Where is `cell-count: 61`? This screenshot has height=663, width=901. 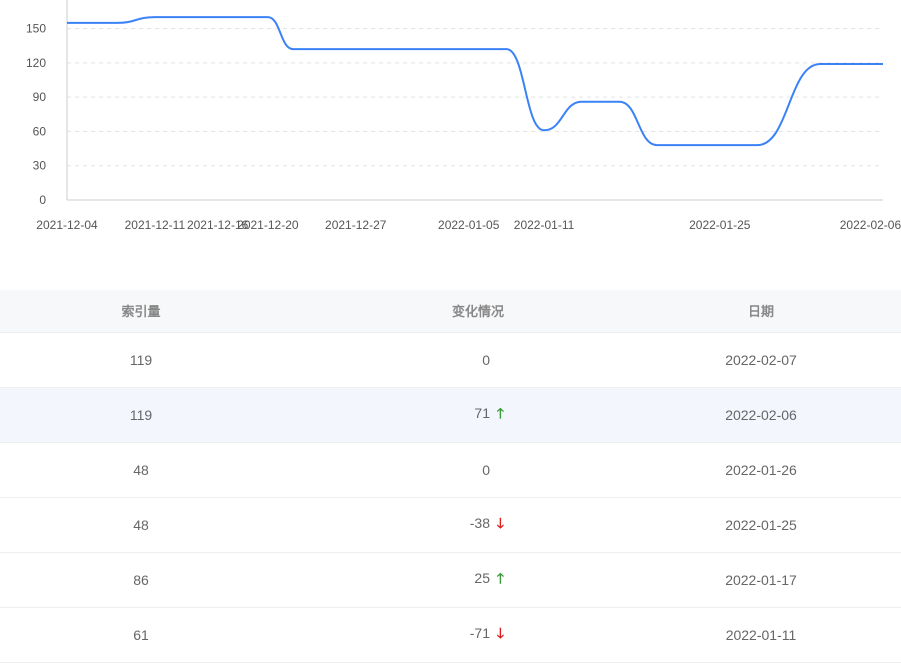 cell-count: 61 is located at coordinates (141, 634).